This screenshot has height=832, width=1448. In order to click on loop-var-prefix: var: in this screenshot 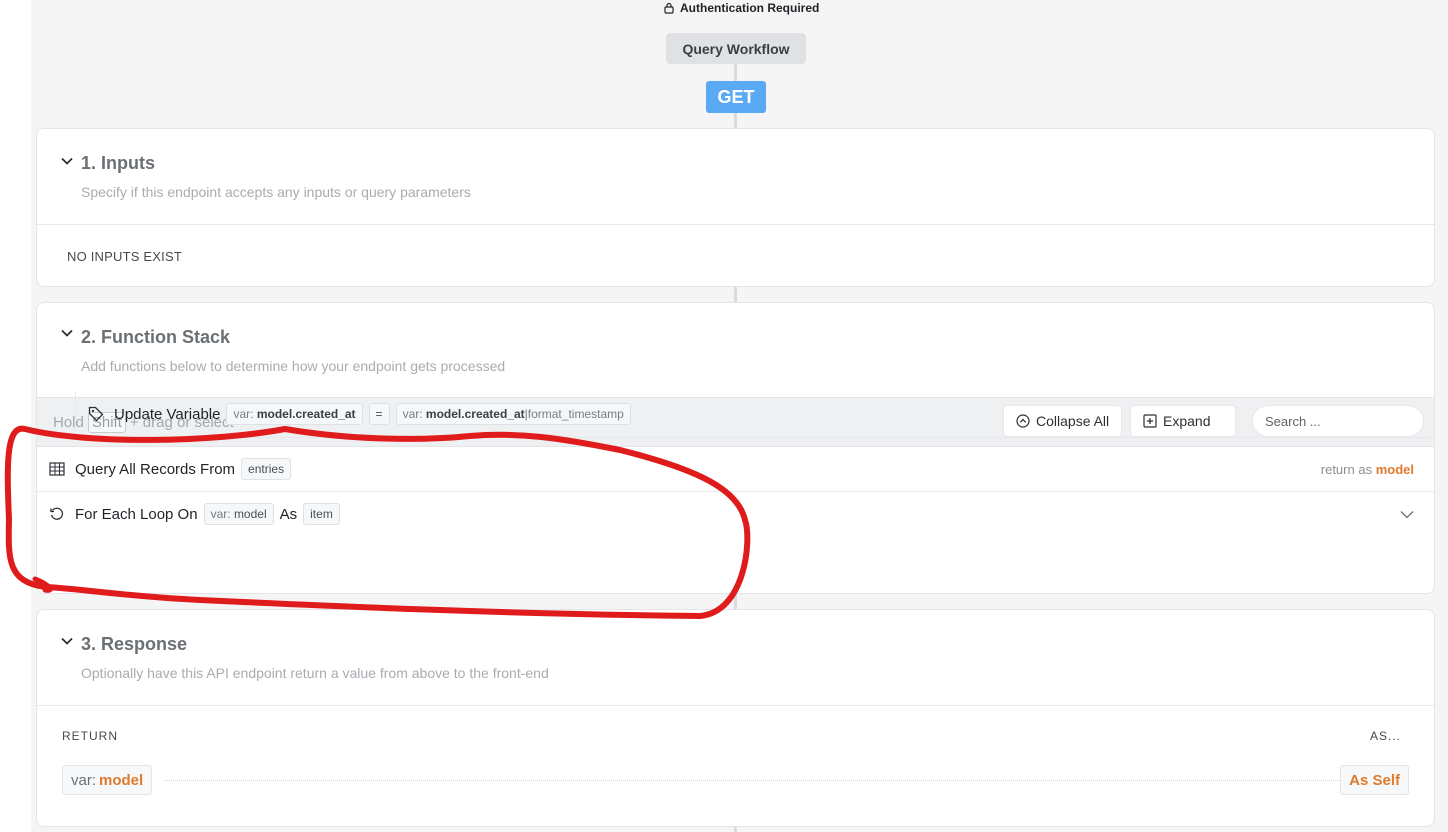, I will do `click(220, 514)`.